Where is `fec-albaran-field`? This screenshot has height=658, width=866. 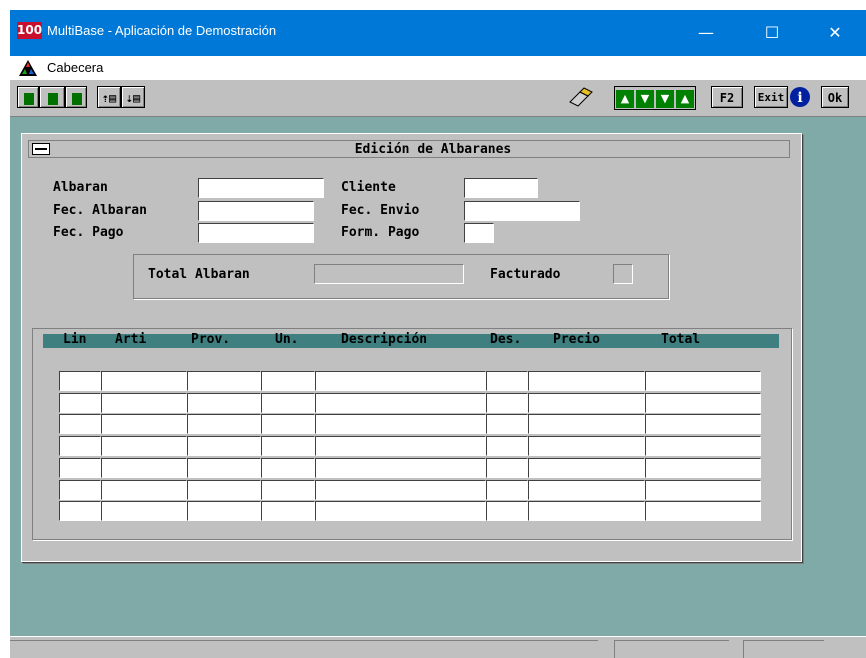 fec-albaran-field is located at coordinates (256, 211).